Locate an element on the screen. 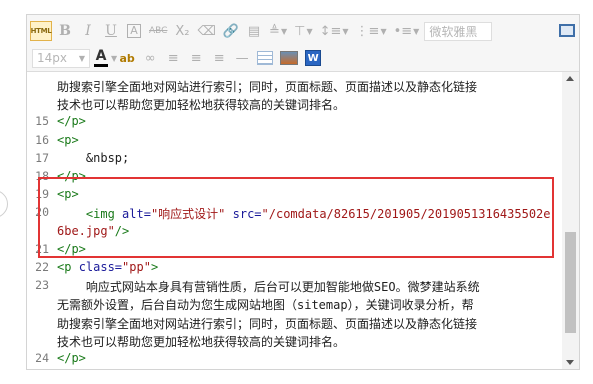  strikethrough-button: ABC is located at coordinates (158, 31).